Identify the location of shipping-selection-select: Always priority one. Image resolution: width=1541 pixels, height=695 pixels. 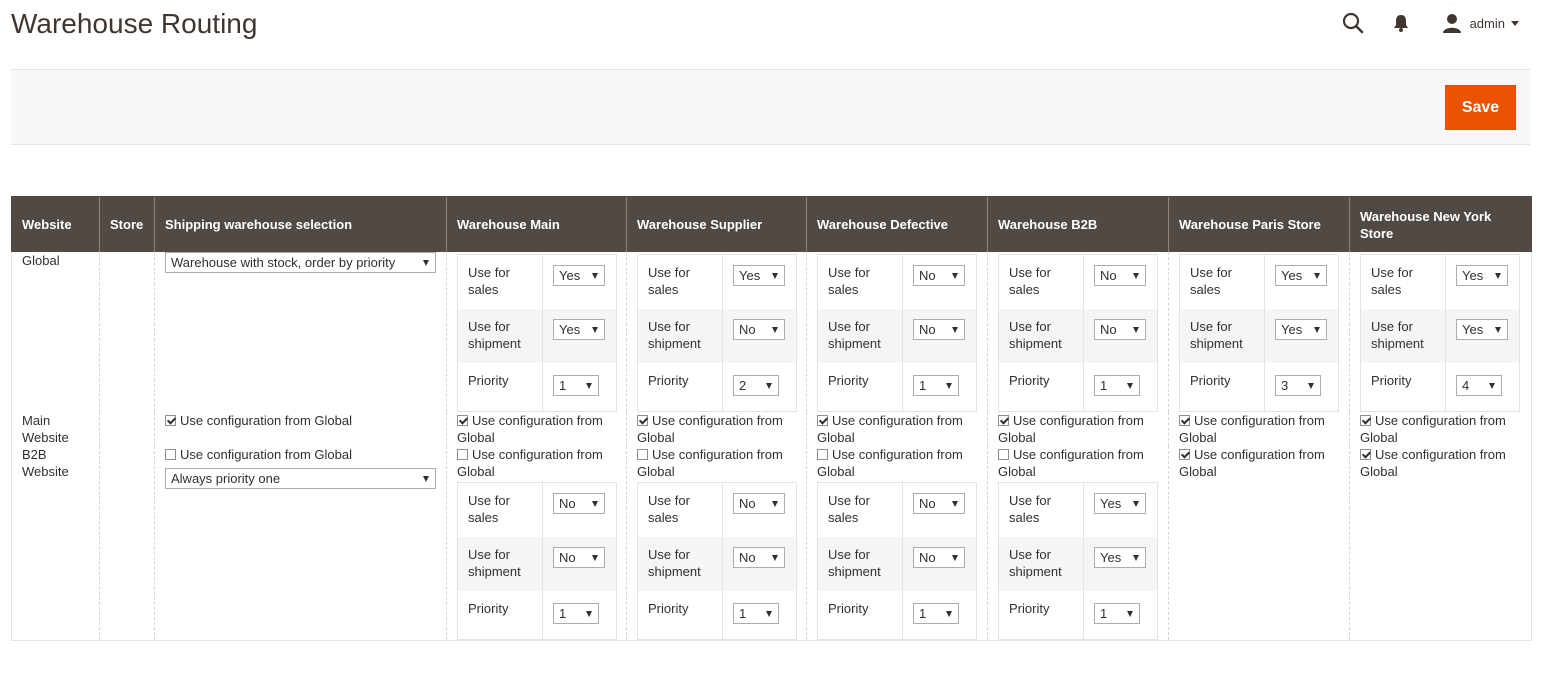
(300, 478).